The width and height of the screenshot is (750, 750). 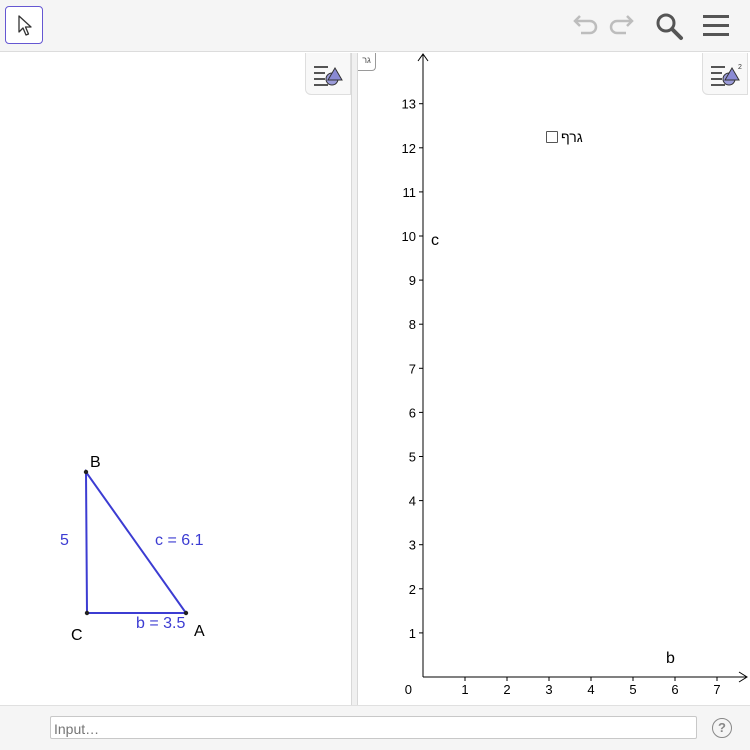 I want to click on x-tick-label: 6, so click(x=674, y=689).